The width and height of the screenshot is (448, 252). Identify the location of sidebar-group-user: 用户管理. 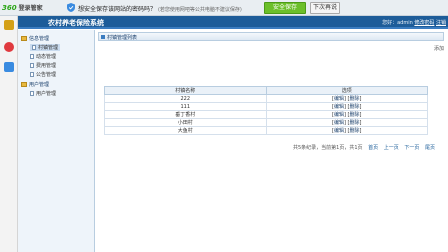
(35, 84).